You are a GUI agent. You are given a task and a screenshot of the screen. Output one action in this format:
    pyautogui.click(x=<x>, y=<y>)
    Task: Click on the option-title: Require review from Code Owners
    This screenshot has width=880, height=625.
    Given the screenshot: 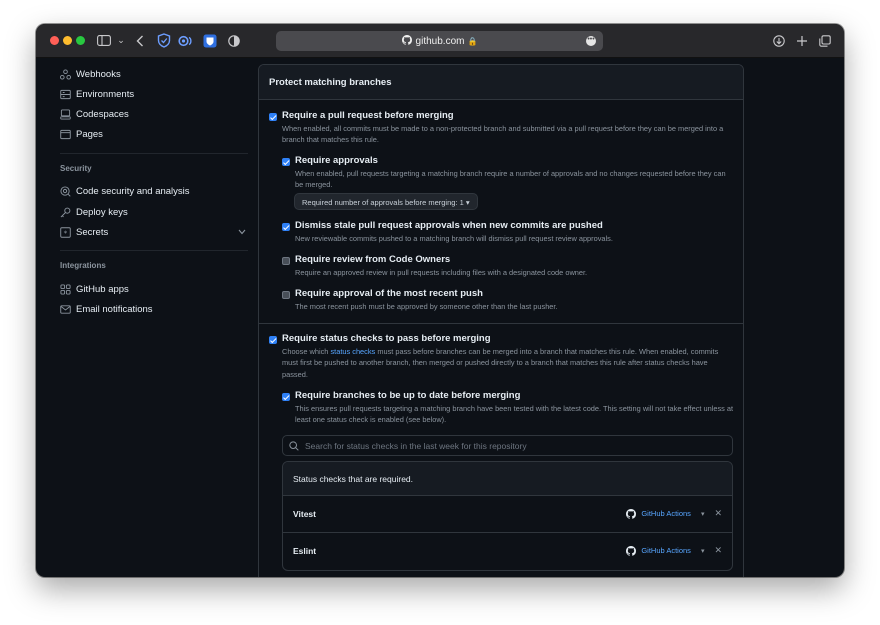 What is the action you would take?
    pyautogui.click(x=373, y=259)
    